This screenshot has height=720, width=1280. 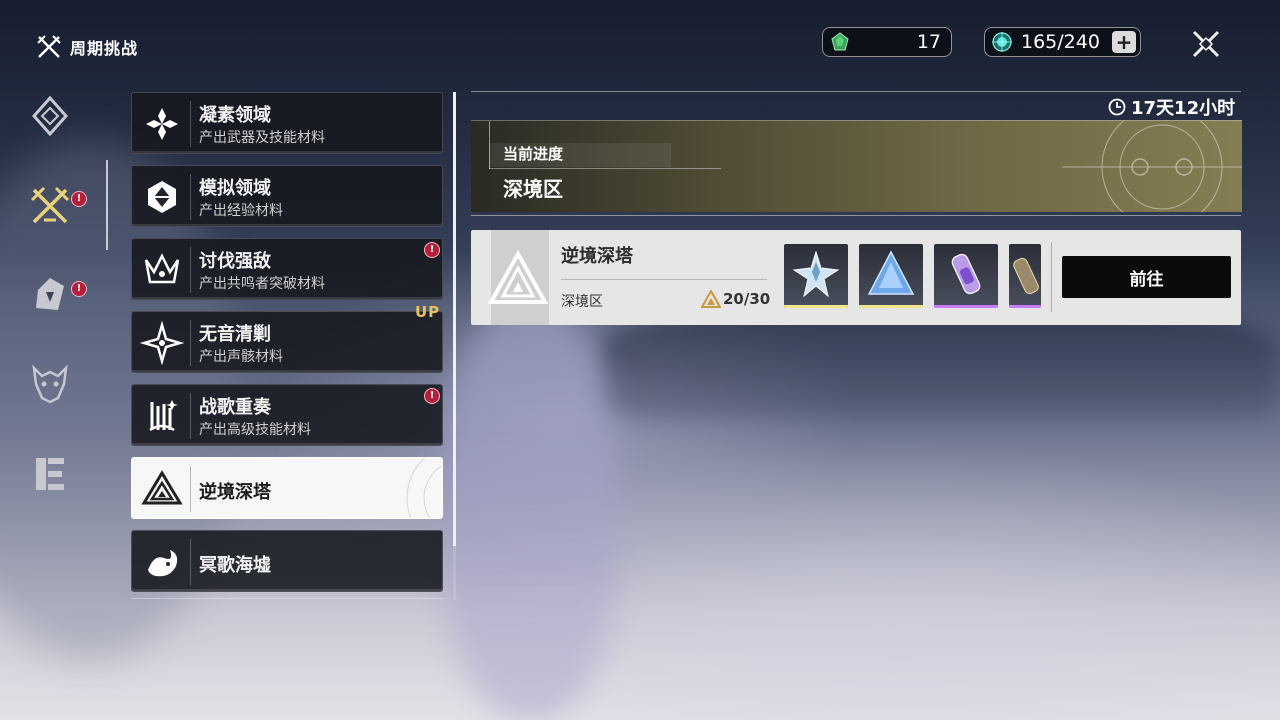 What do you see at coordinates (287, 123) in the screenshot?
I see `list-item-condensed-realm: 凝素领域 产出武器及技能材料` at bounding box center [287, 123].